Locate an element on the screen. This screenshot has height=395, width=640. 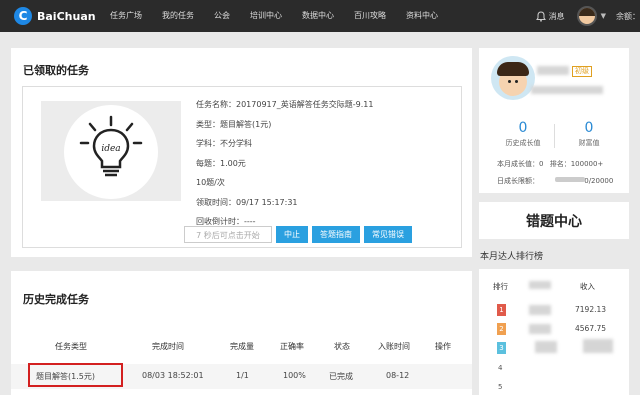
rank-badge-3: 3 is located at coordinates (501, 348).